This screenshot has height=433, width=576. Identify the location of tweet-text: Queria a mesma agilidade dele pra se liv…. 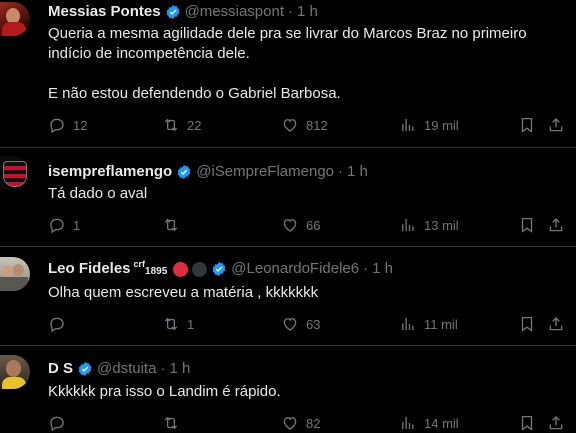
(287, 63).